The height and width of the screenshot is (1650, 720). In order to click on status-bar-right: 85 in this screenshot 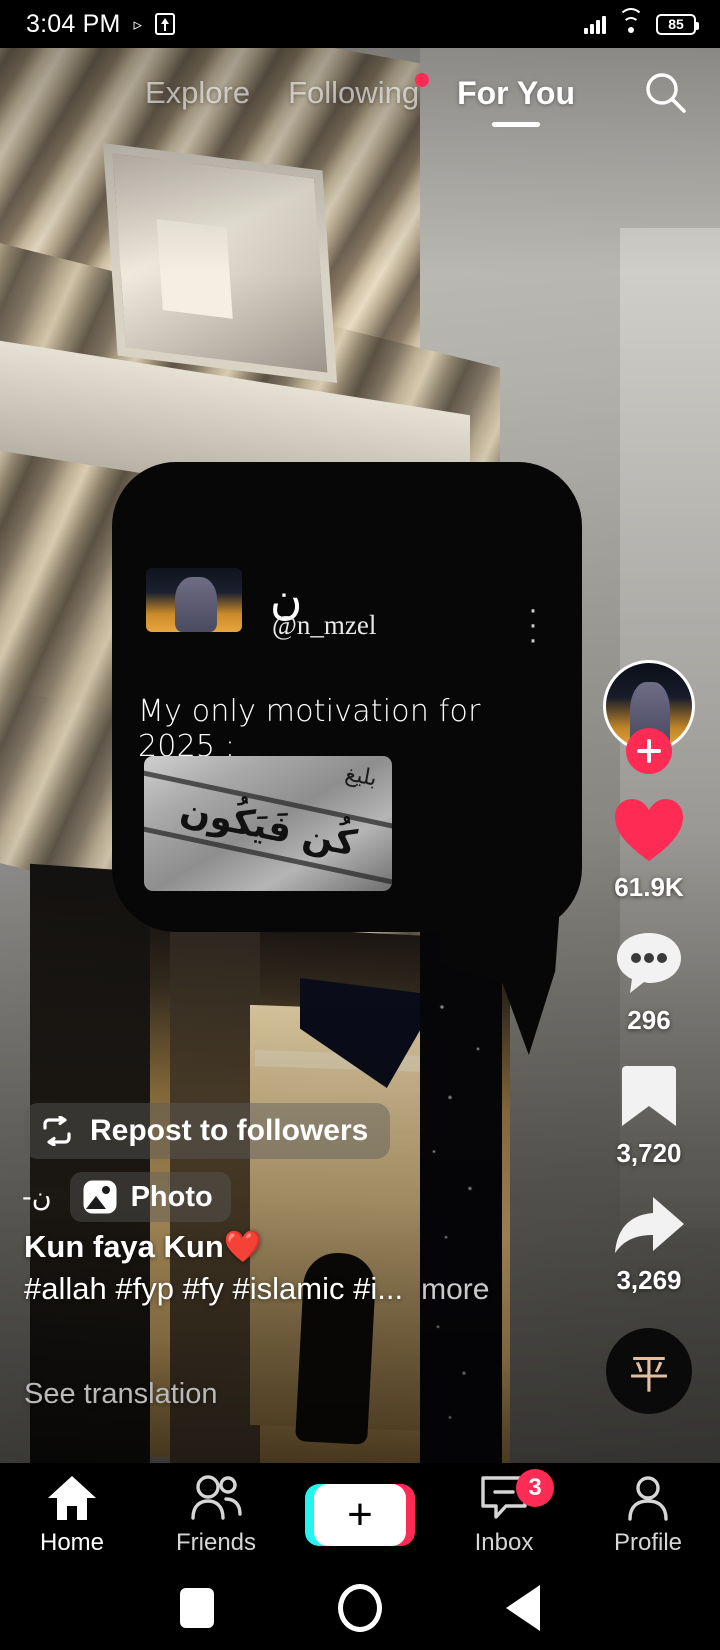, I will do `click(652, 21)`.